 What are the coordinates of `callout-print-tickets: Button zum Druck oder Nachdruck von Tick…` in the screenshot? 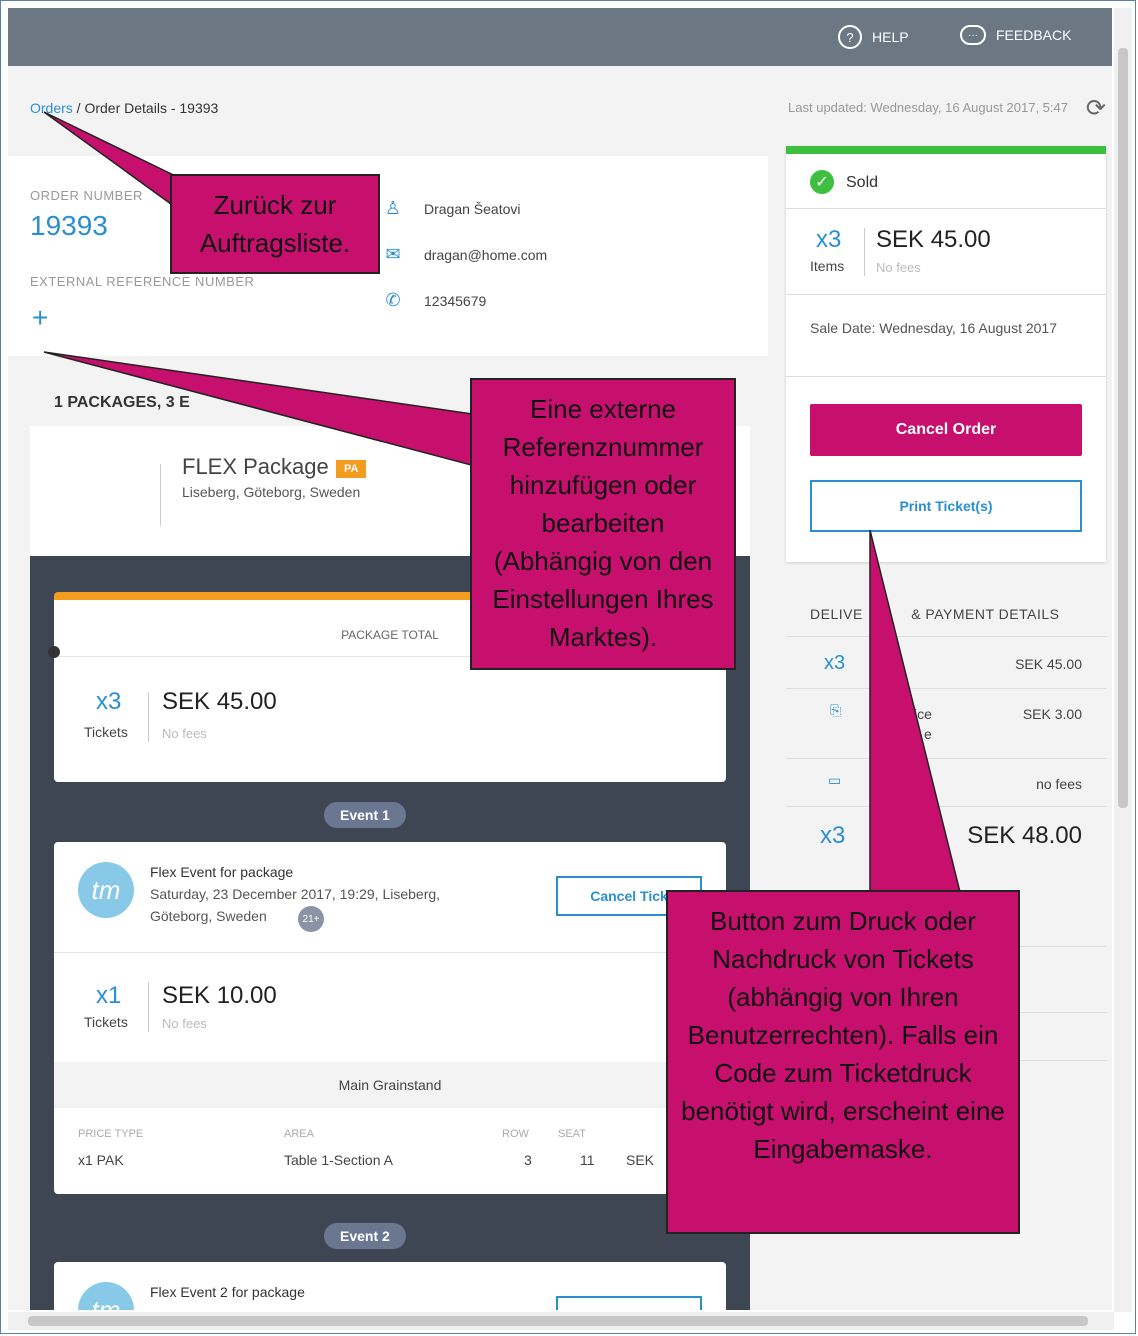 It's located at (843, 1062).